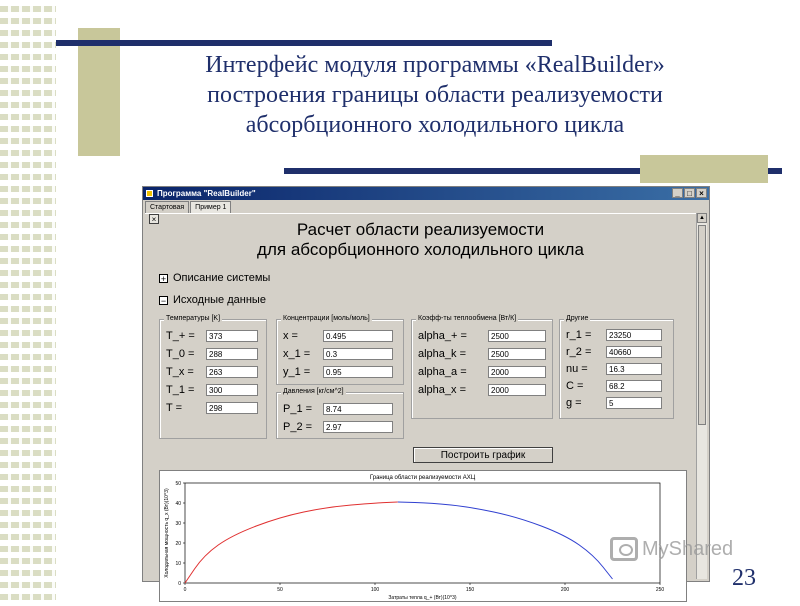  I want to click on section-system-description: + Описание системы, so click(214, 278).